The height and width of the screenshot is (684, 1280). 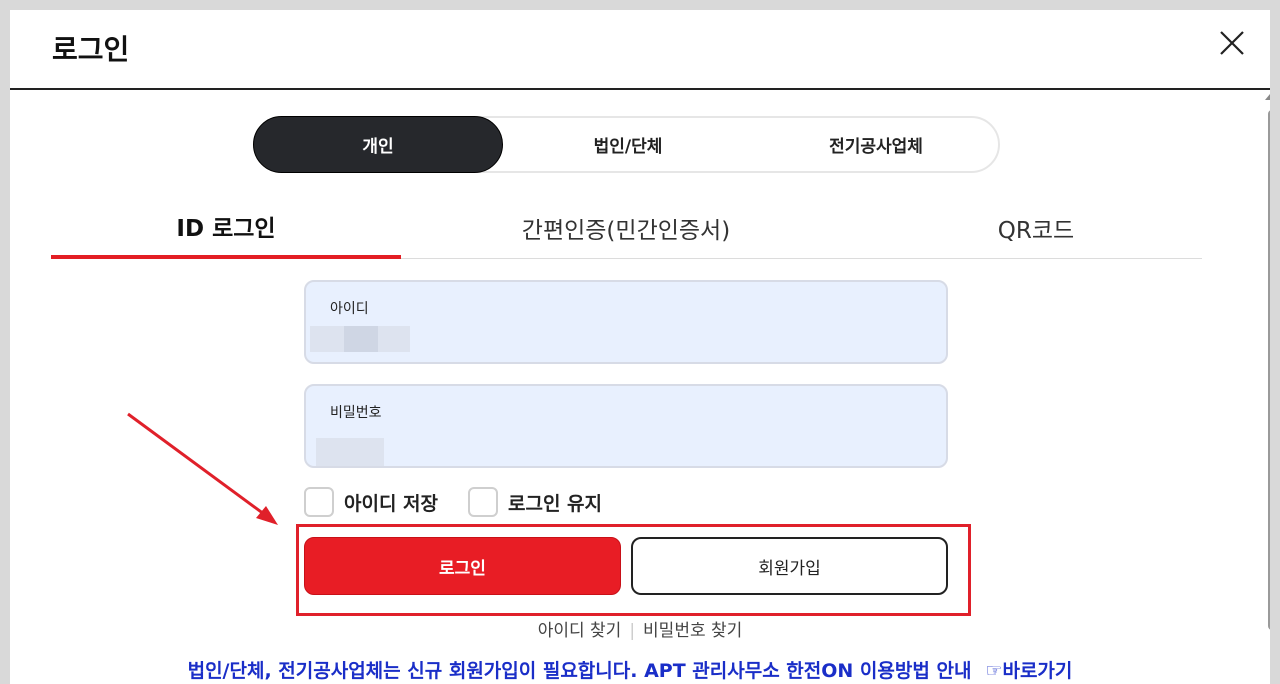 I want to click on member-type-selector: 개인 법인/단체 전기공사업체, so click(x=626, y=144).